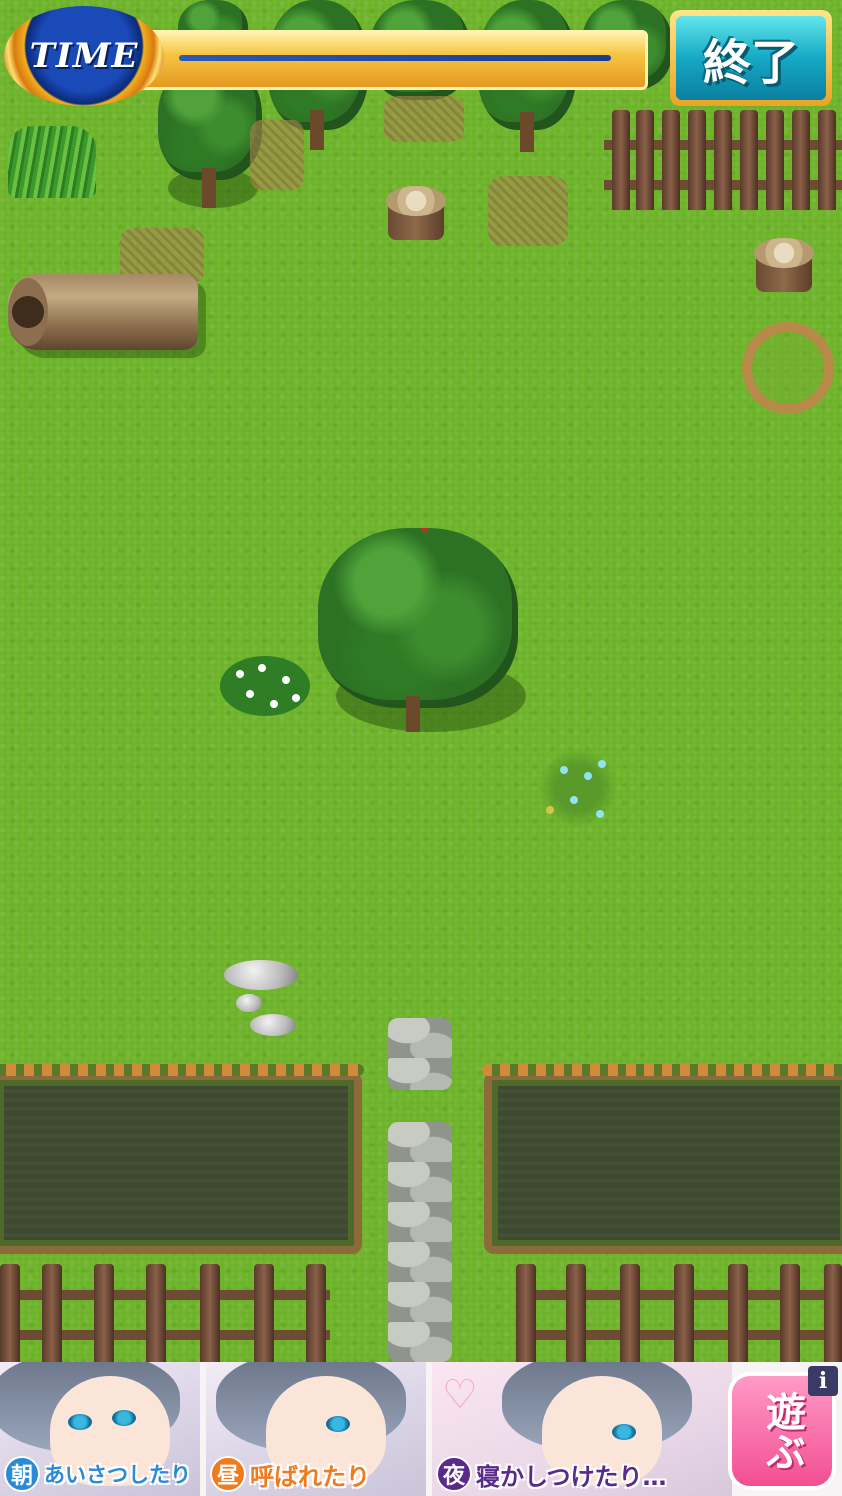  Describe the element at coordinates (782, 1431) in the screenshot. I see `play-button-label: 遊ぶ` at that location.